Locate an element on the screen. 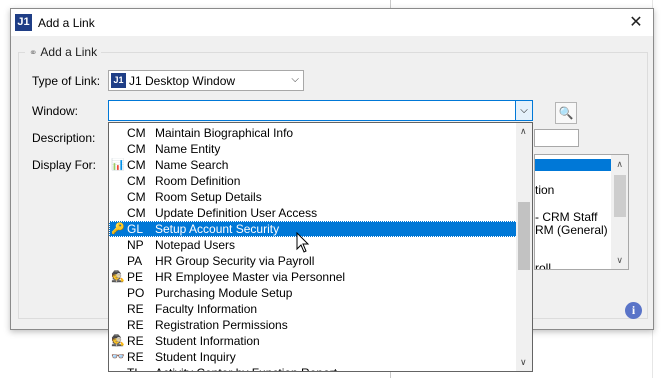 This screenshot has width=669, height=378. item-module: PA is located at coordinates (135, 261).